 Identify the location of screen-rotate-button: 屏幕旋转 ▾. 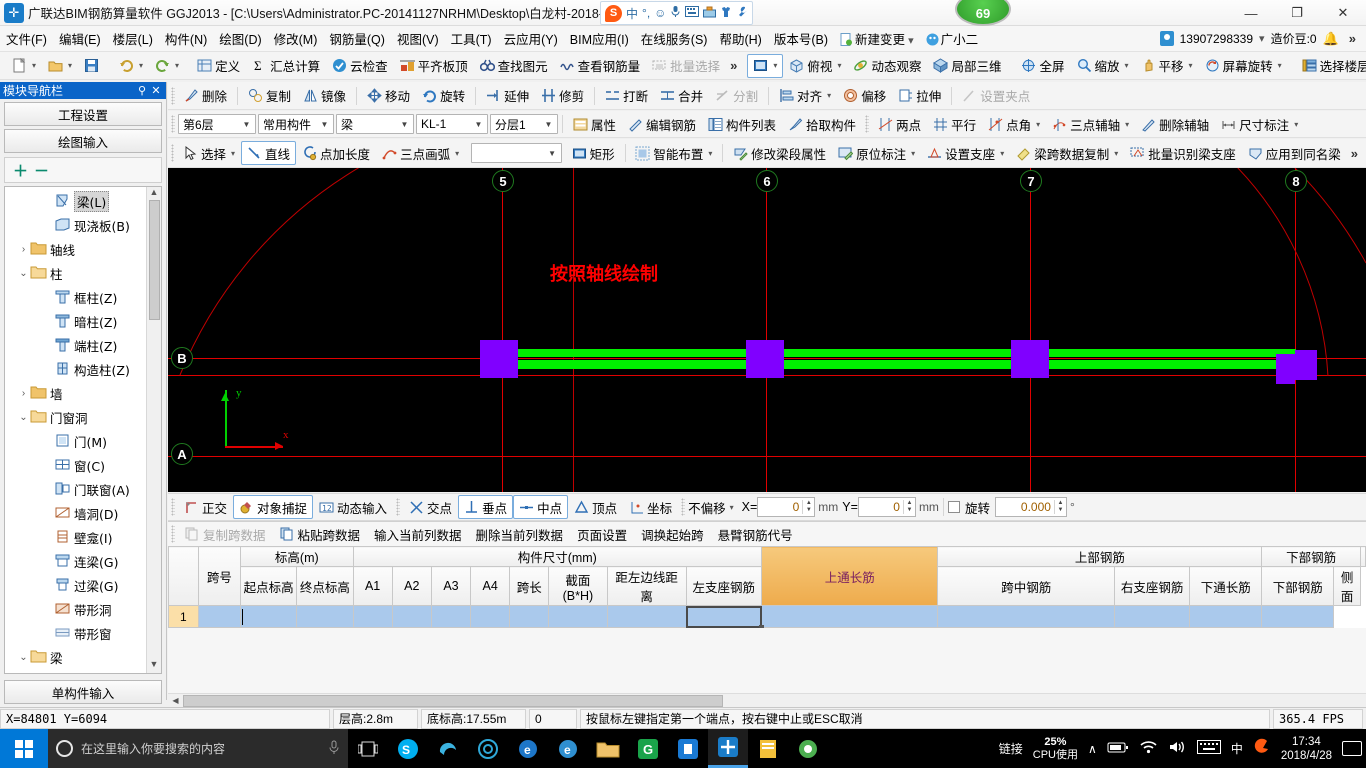
(1243, 66).